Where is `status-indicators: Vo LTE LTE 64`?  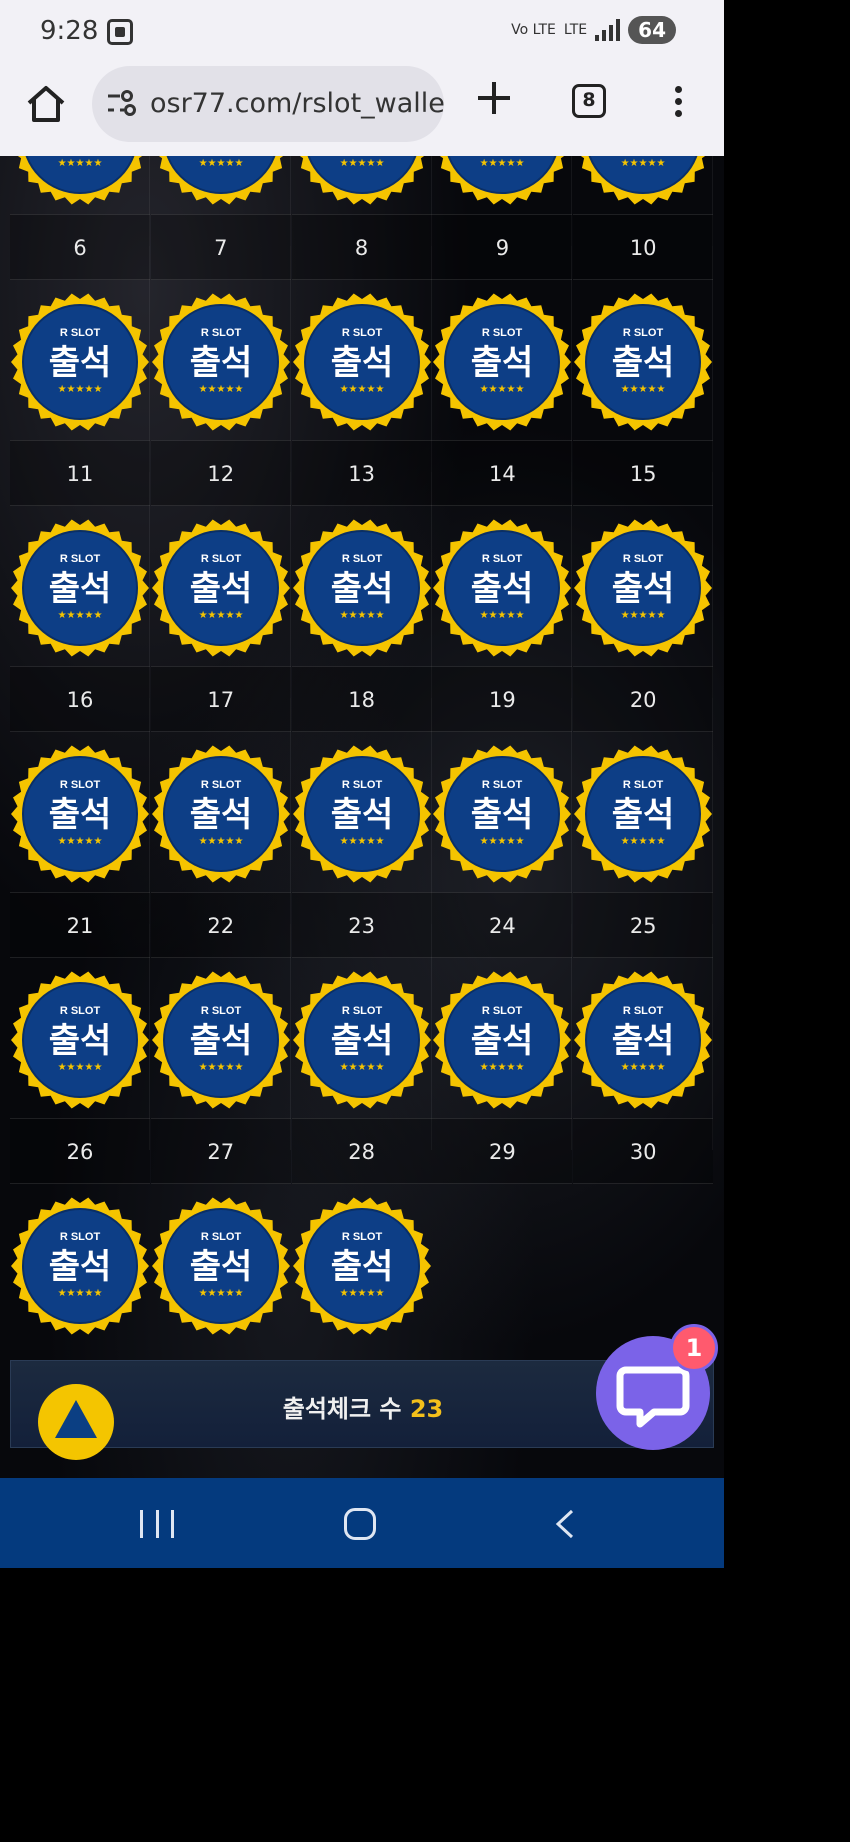 status-indicators: Vo LTE LTE 64 is located at coordinates (593, 30).